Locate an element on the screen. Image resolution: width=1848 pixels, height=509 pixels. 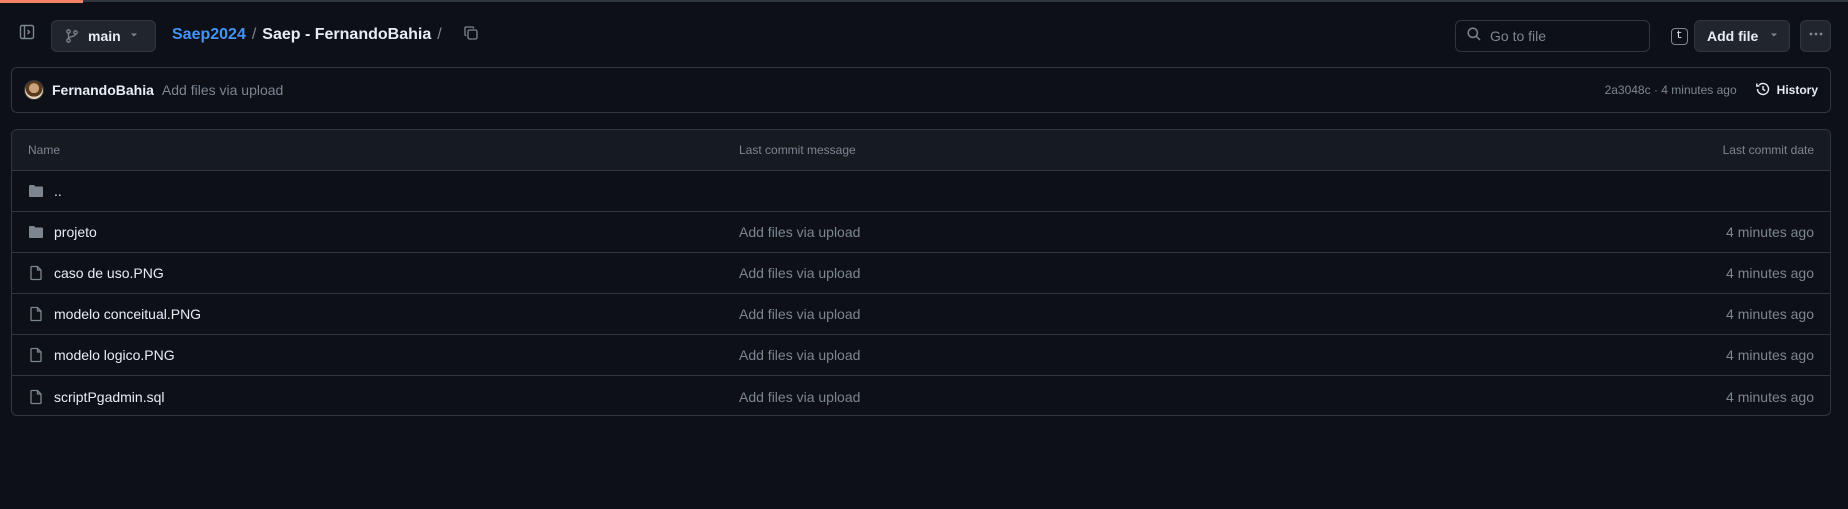
table-row: .. is located at coordinates (921, 191).